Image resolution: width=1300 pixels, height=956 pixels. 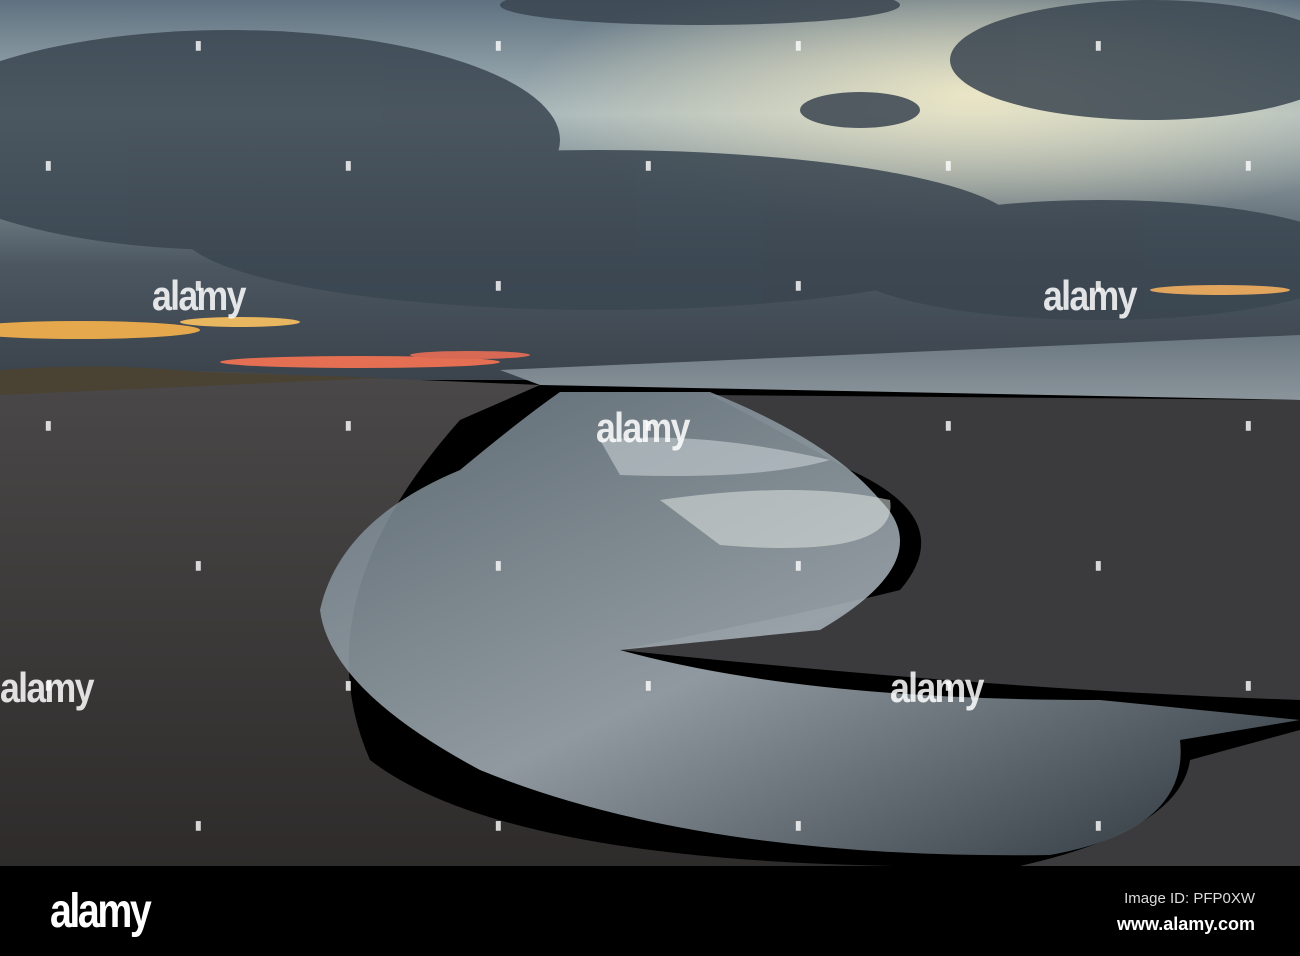 I want to click on footer-bar: alamy Image ID: PFP0XW www.alamy.com, so click(x=650, y=911).